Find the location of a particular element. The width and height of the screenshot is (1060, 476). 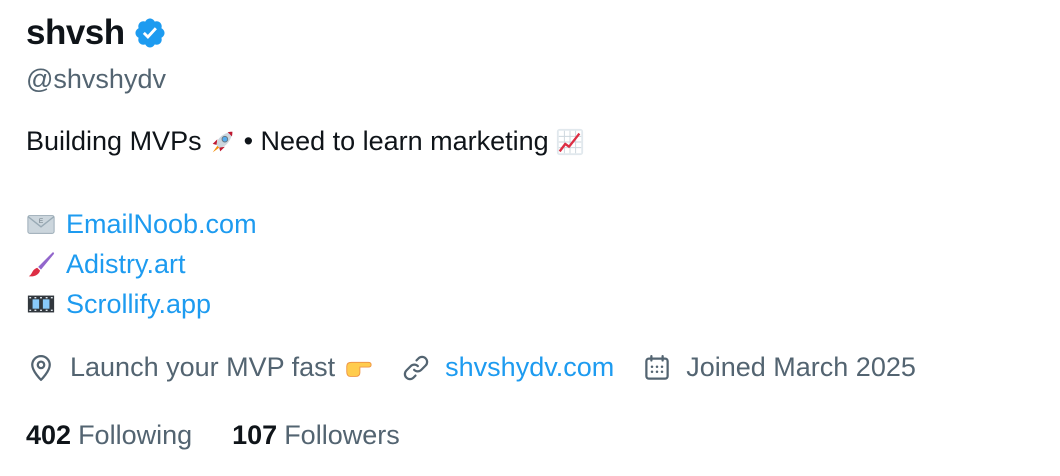

bio: Building MVPs • Need to learn marketing is located at coordinates (308, 141).